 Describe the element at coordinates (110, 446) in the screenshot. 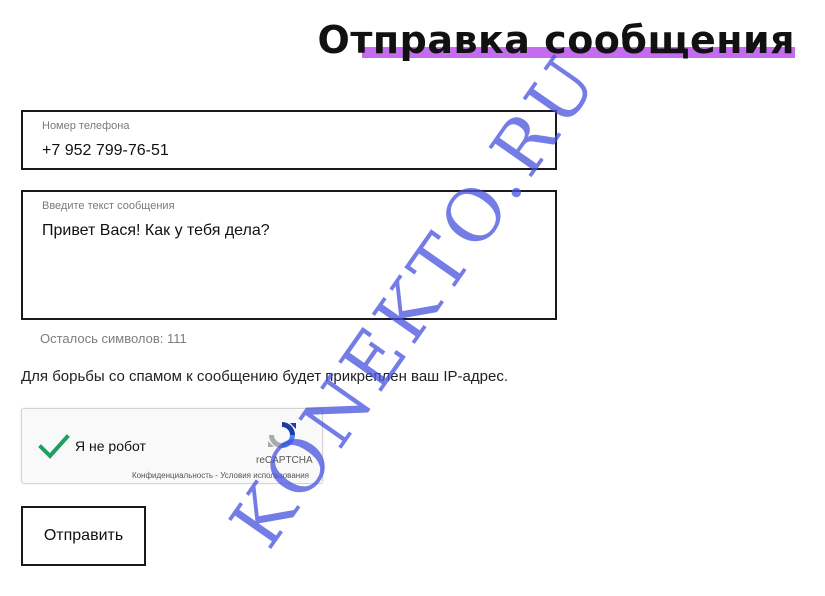

I see `captcha-label: Я не робот` at that location.